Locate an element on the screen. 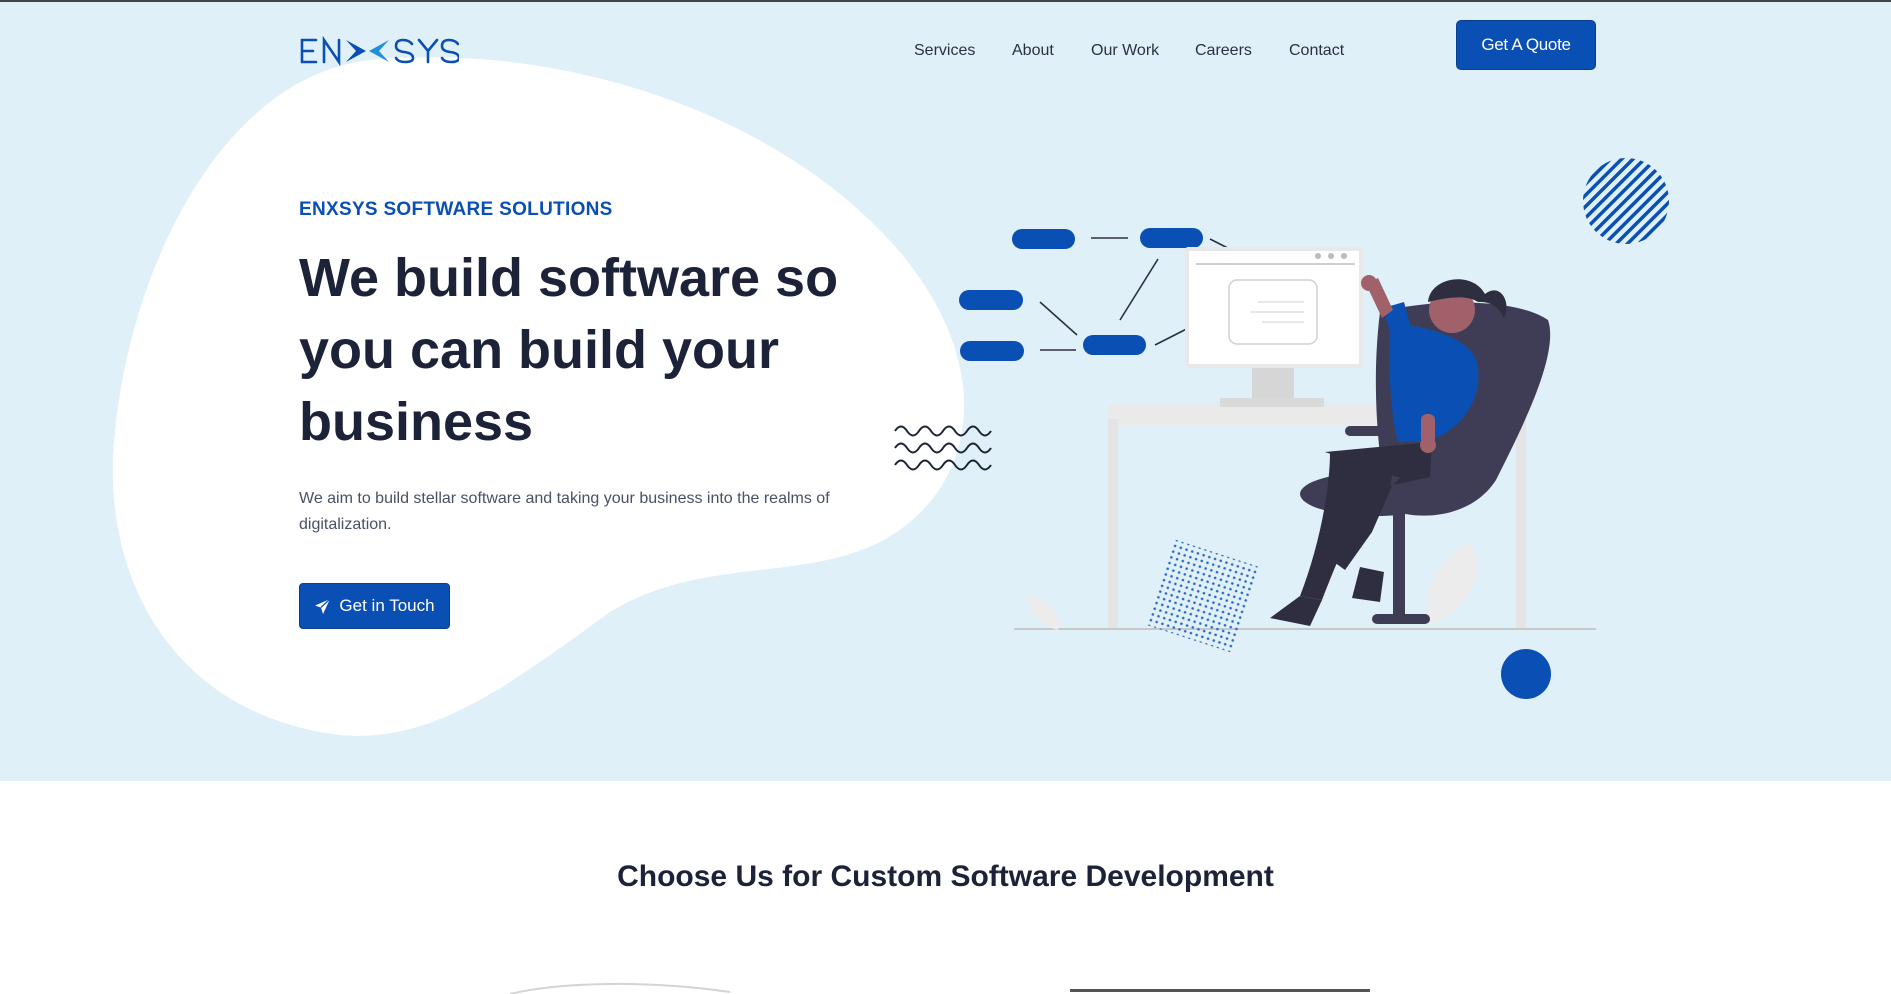 The height and width of the screenshot is (994, 1891). section-text-preview is located at coordinates (1260, 990).